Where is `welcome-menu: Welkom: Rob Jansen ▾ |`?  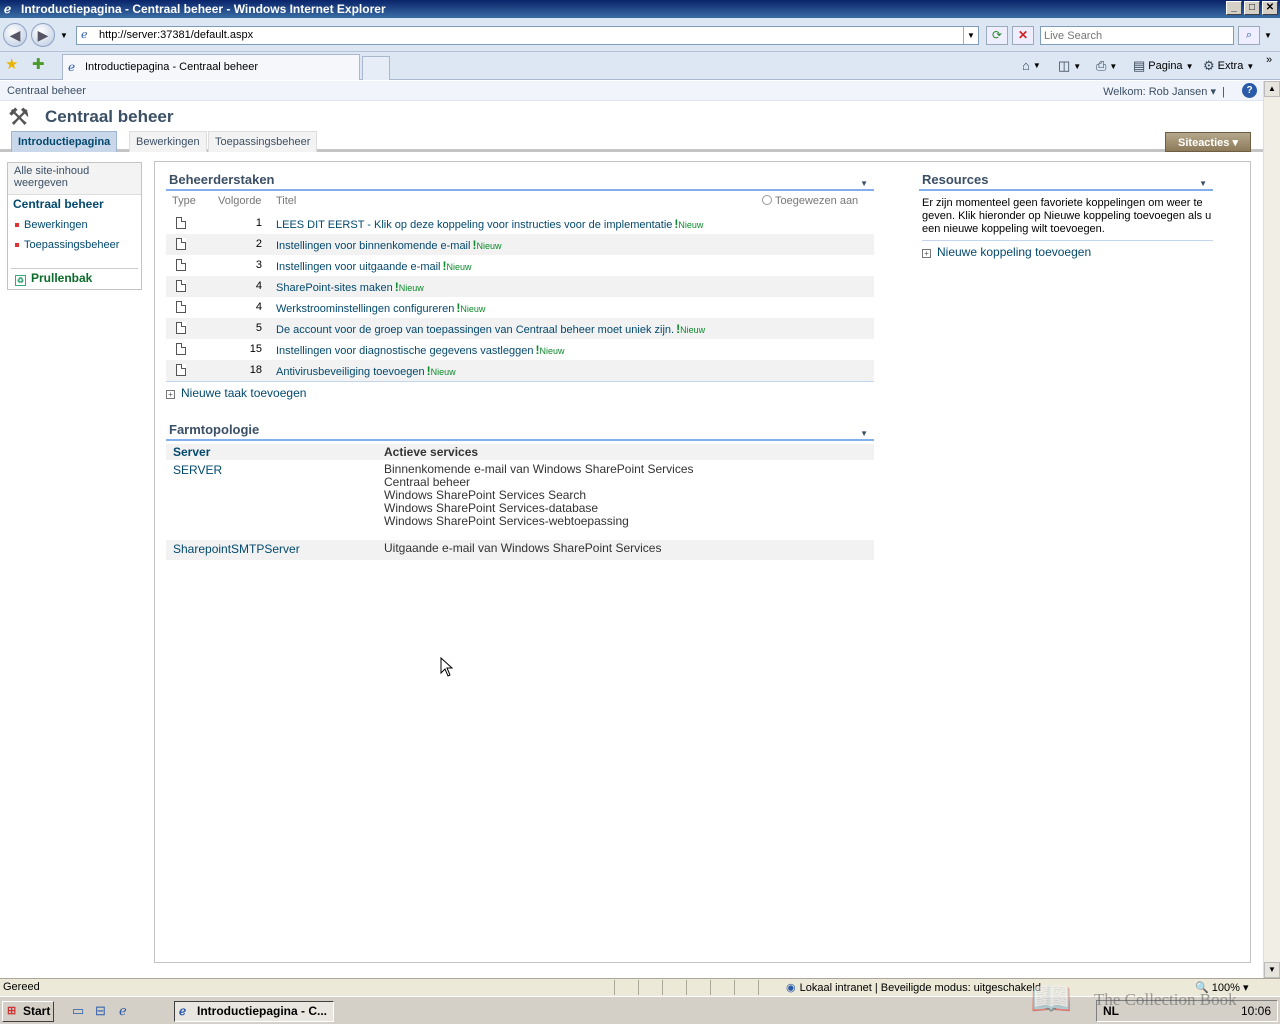 welcome-menu: Welkom: Rob Jansen ▾ | is located at coordinates (1164, 91).